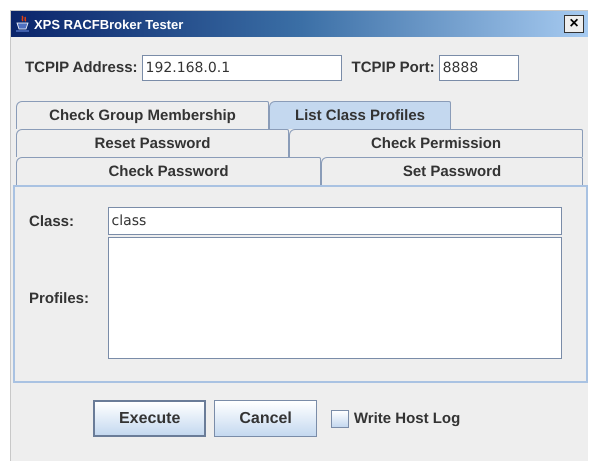  Describe the element at coordinates (242, 67) in the screenshot. I see `address-field: 192.168.0.1` at that location.